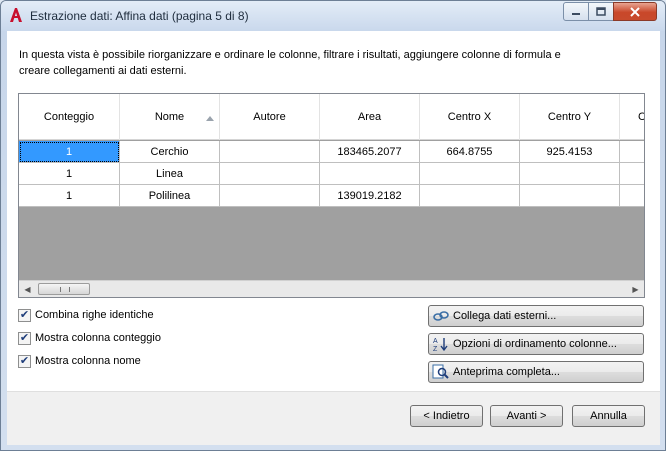 The width and height of the screenshot is (666, 451). I want to click on column-header-centro-y: Centro Y, so click(570, 117).